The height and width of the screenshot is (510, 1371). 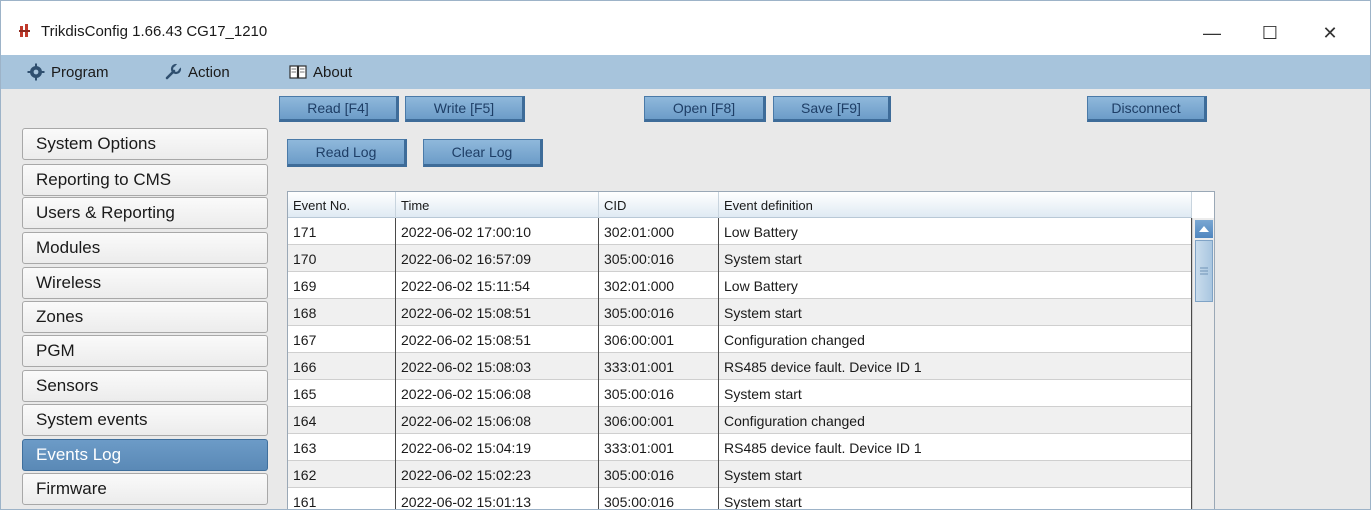 I want to click on menu-program: Program, so click(x=68, y=72).